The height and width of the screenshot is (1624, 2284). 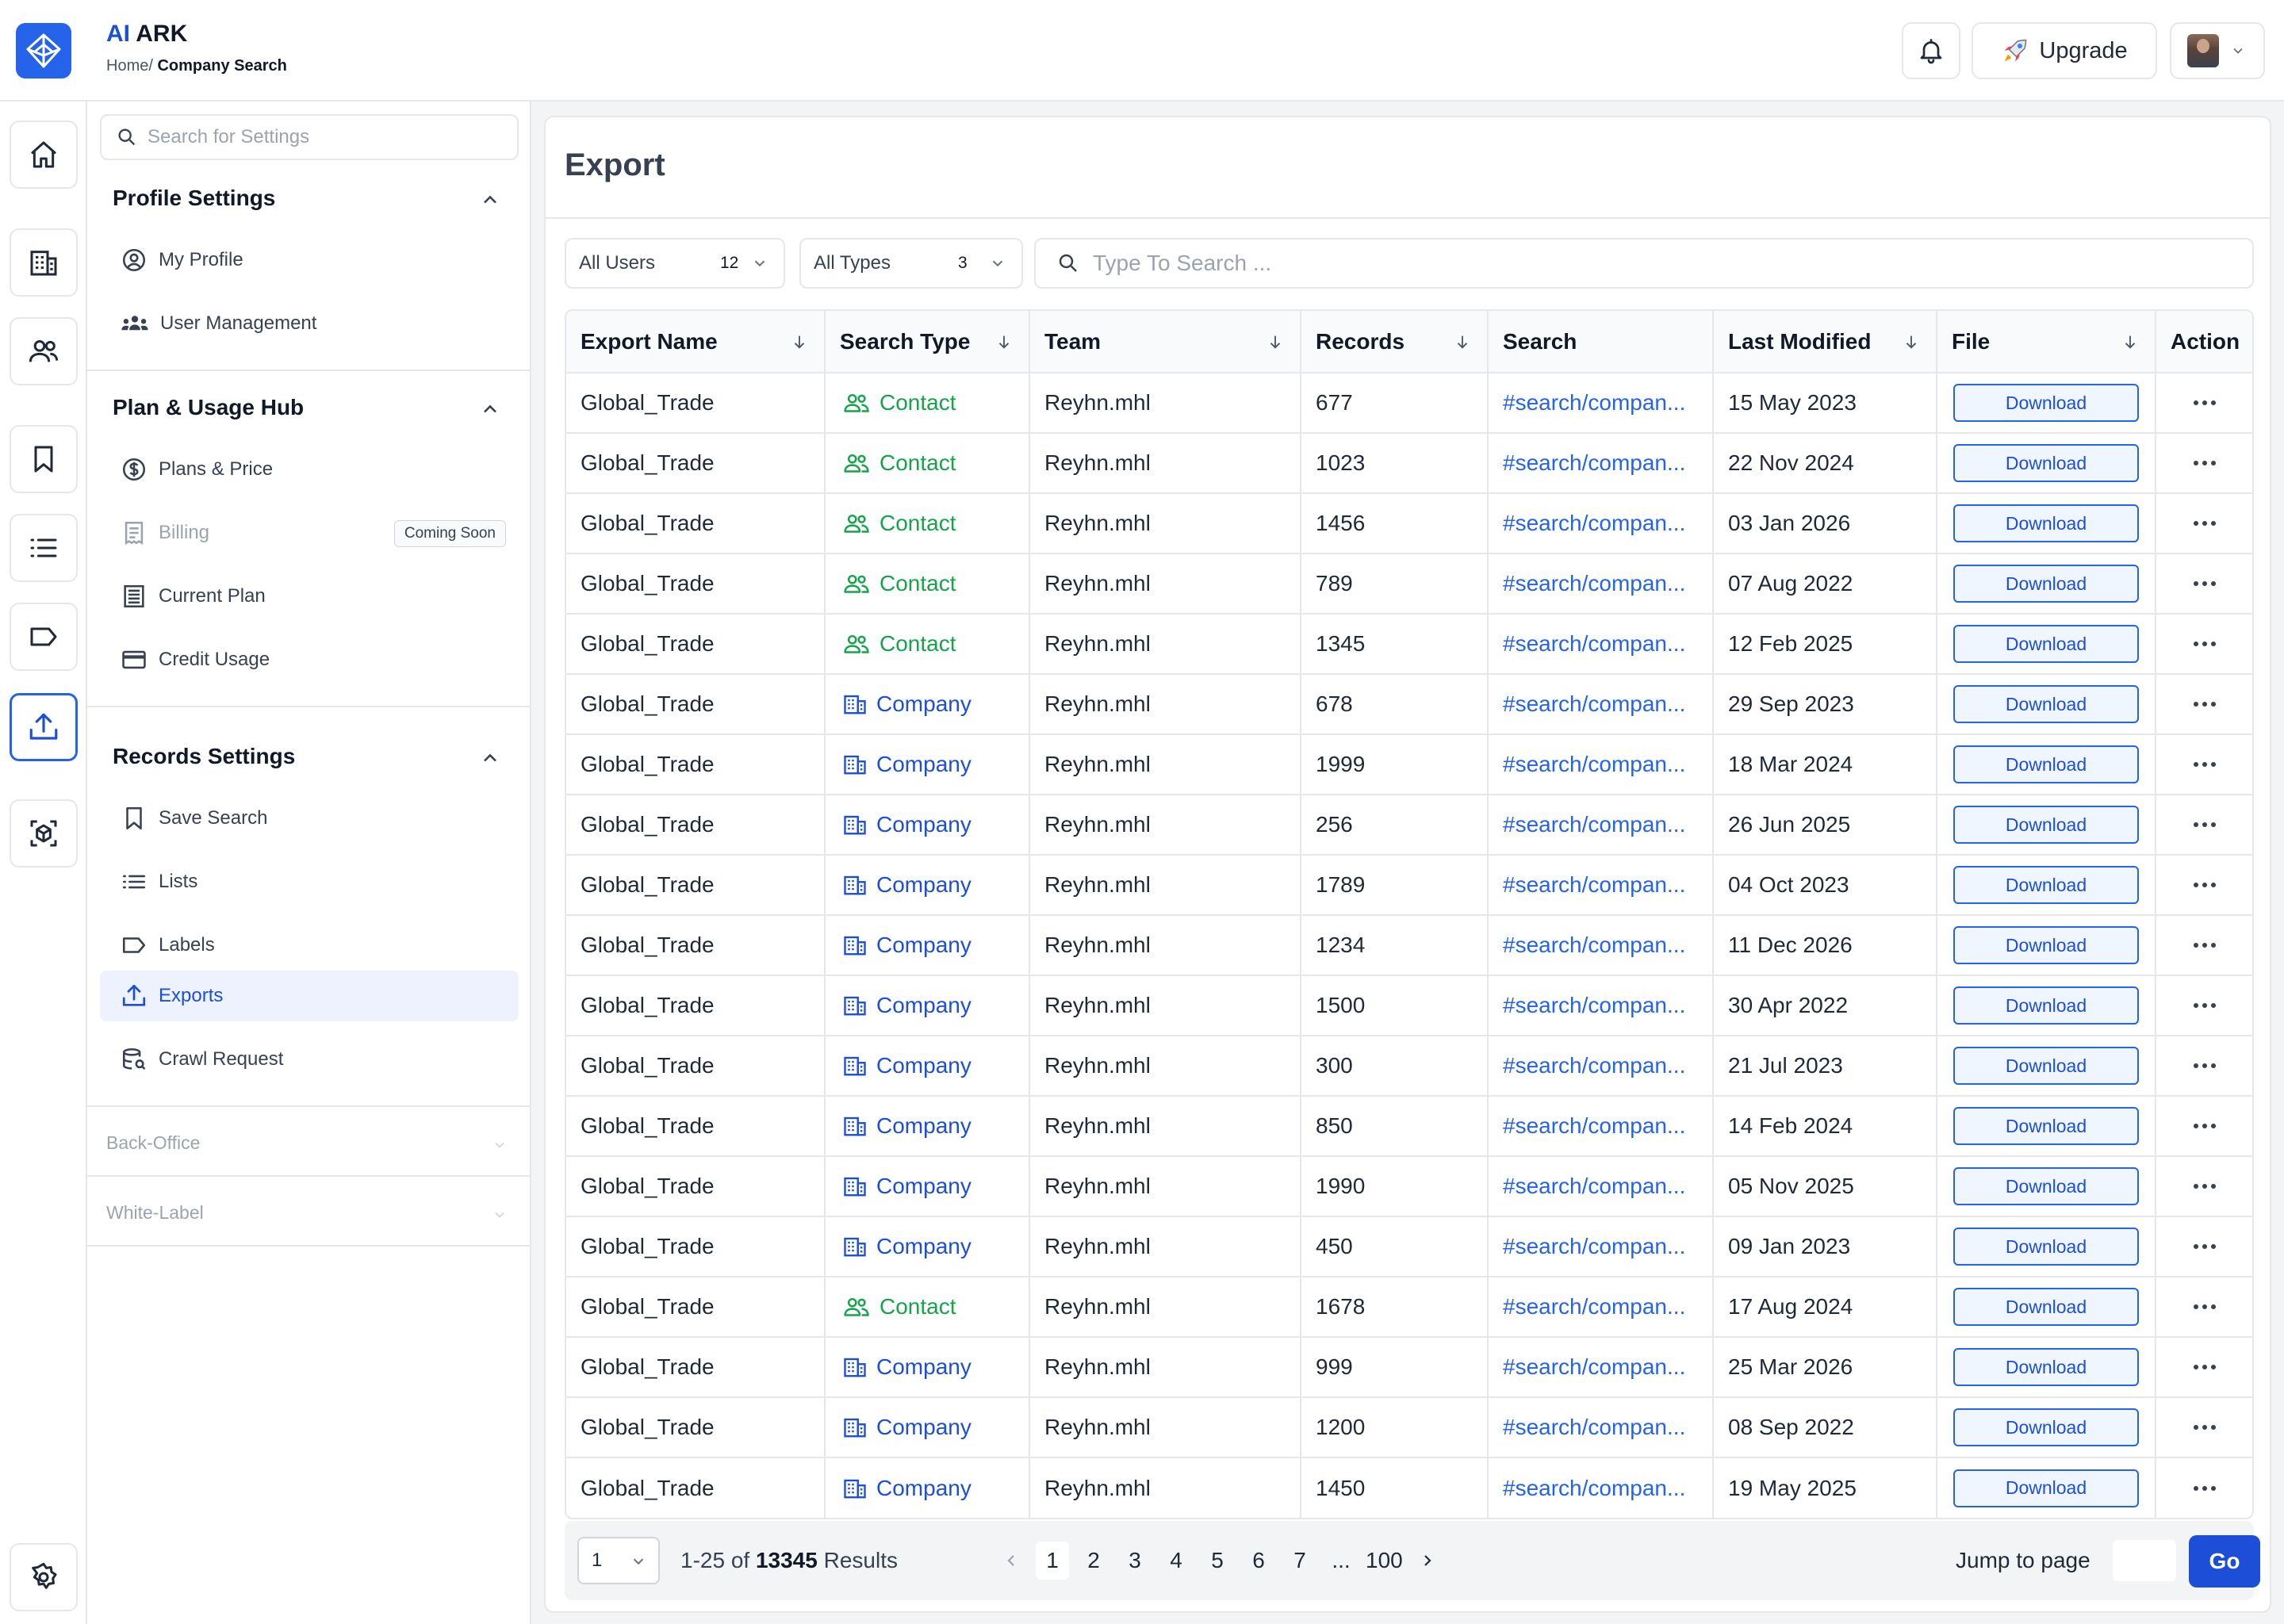 I want to click on sidebar-item-crawl-request: Crawl Request, so click(x=309, y=1059).